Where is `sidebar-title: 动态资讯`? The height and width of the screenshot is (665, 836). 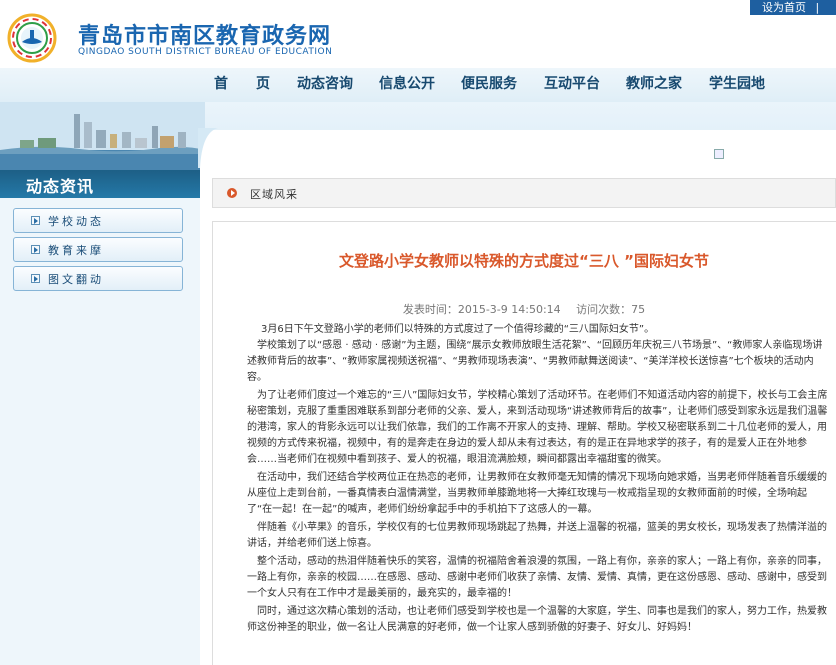
sidebar-title: 动态资讯 is located at coordinates (60, 186).